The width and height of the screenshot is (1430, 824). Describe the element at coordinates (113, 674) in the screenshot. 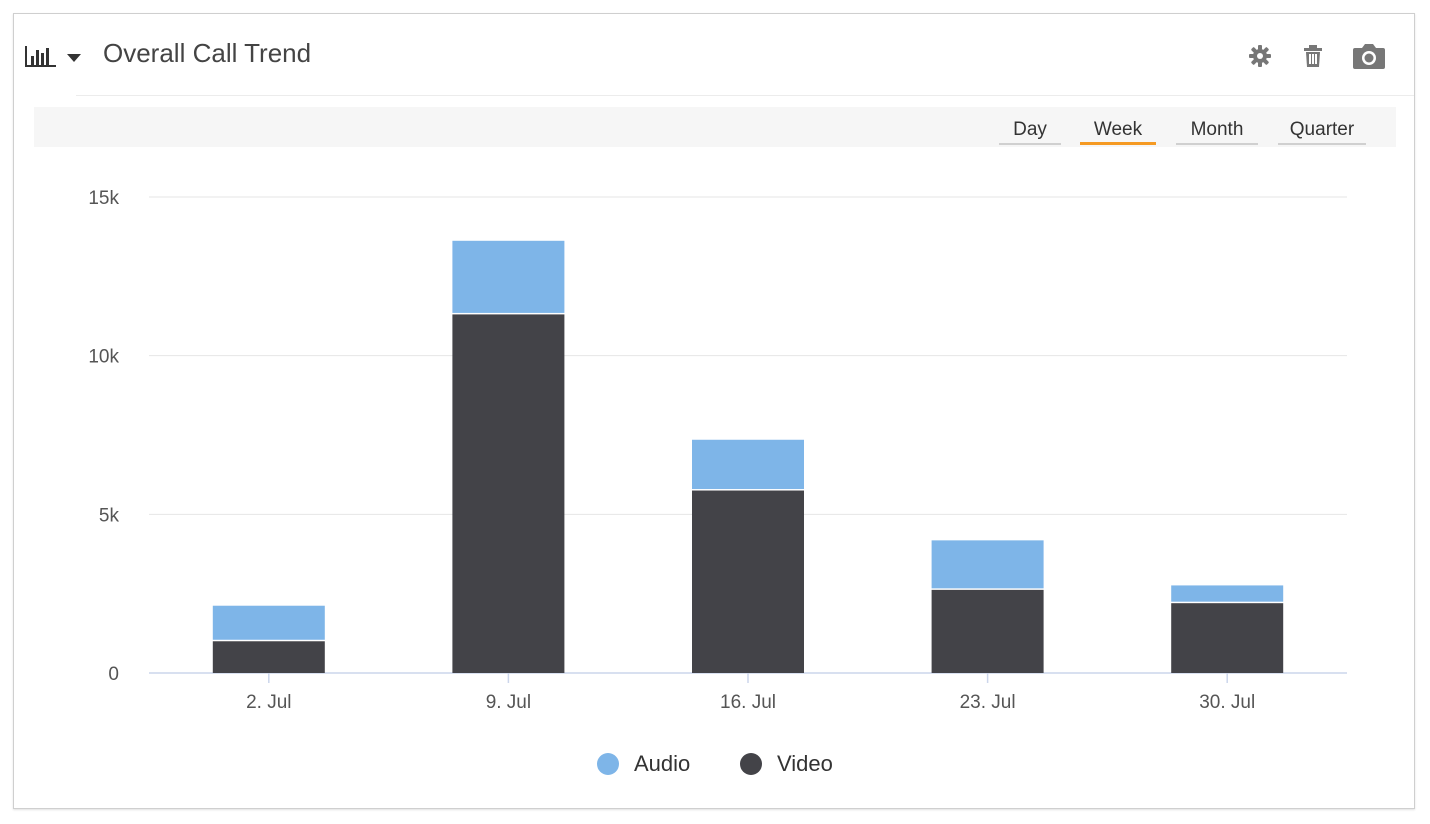

I see `y-tick-label: 0` at that location.